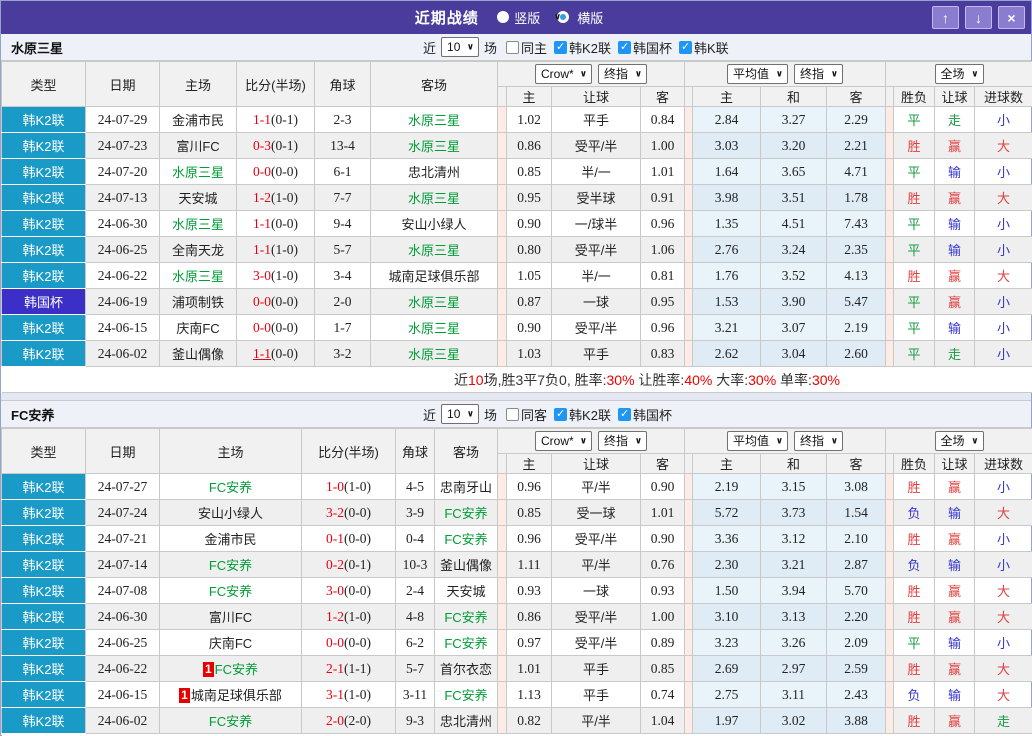  Describe the element at coordinates (122, 301) in the screenshot. I see `cell-date: 24-06-19` at that location.